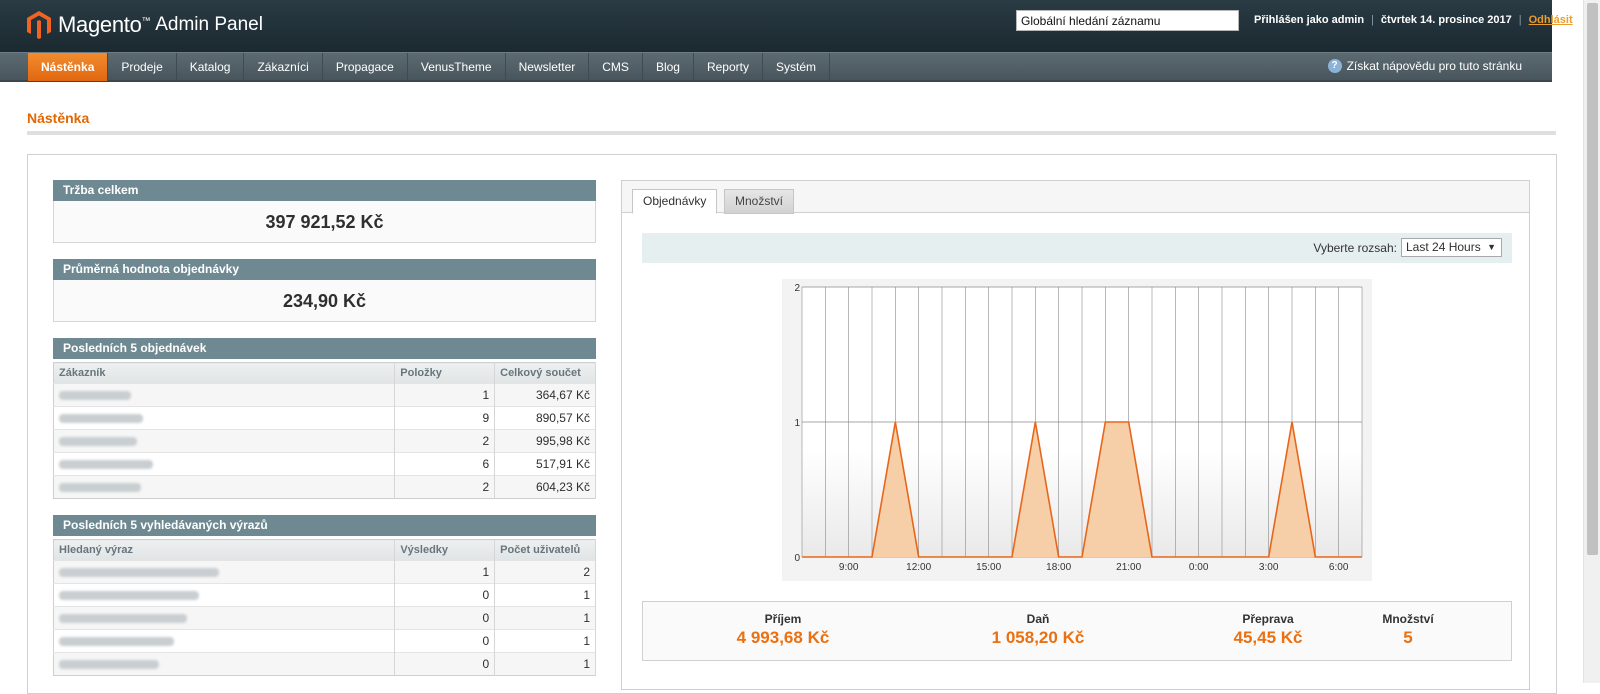 This screenshot has width=1600, height=694. What do you see at coordinates (797, 67) in the screenshot?
I see `nav-item-system: Systém` at bounding box center [797, 67].